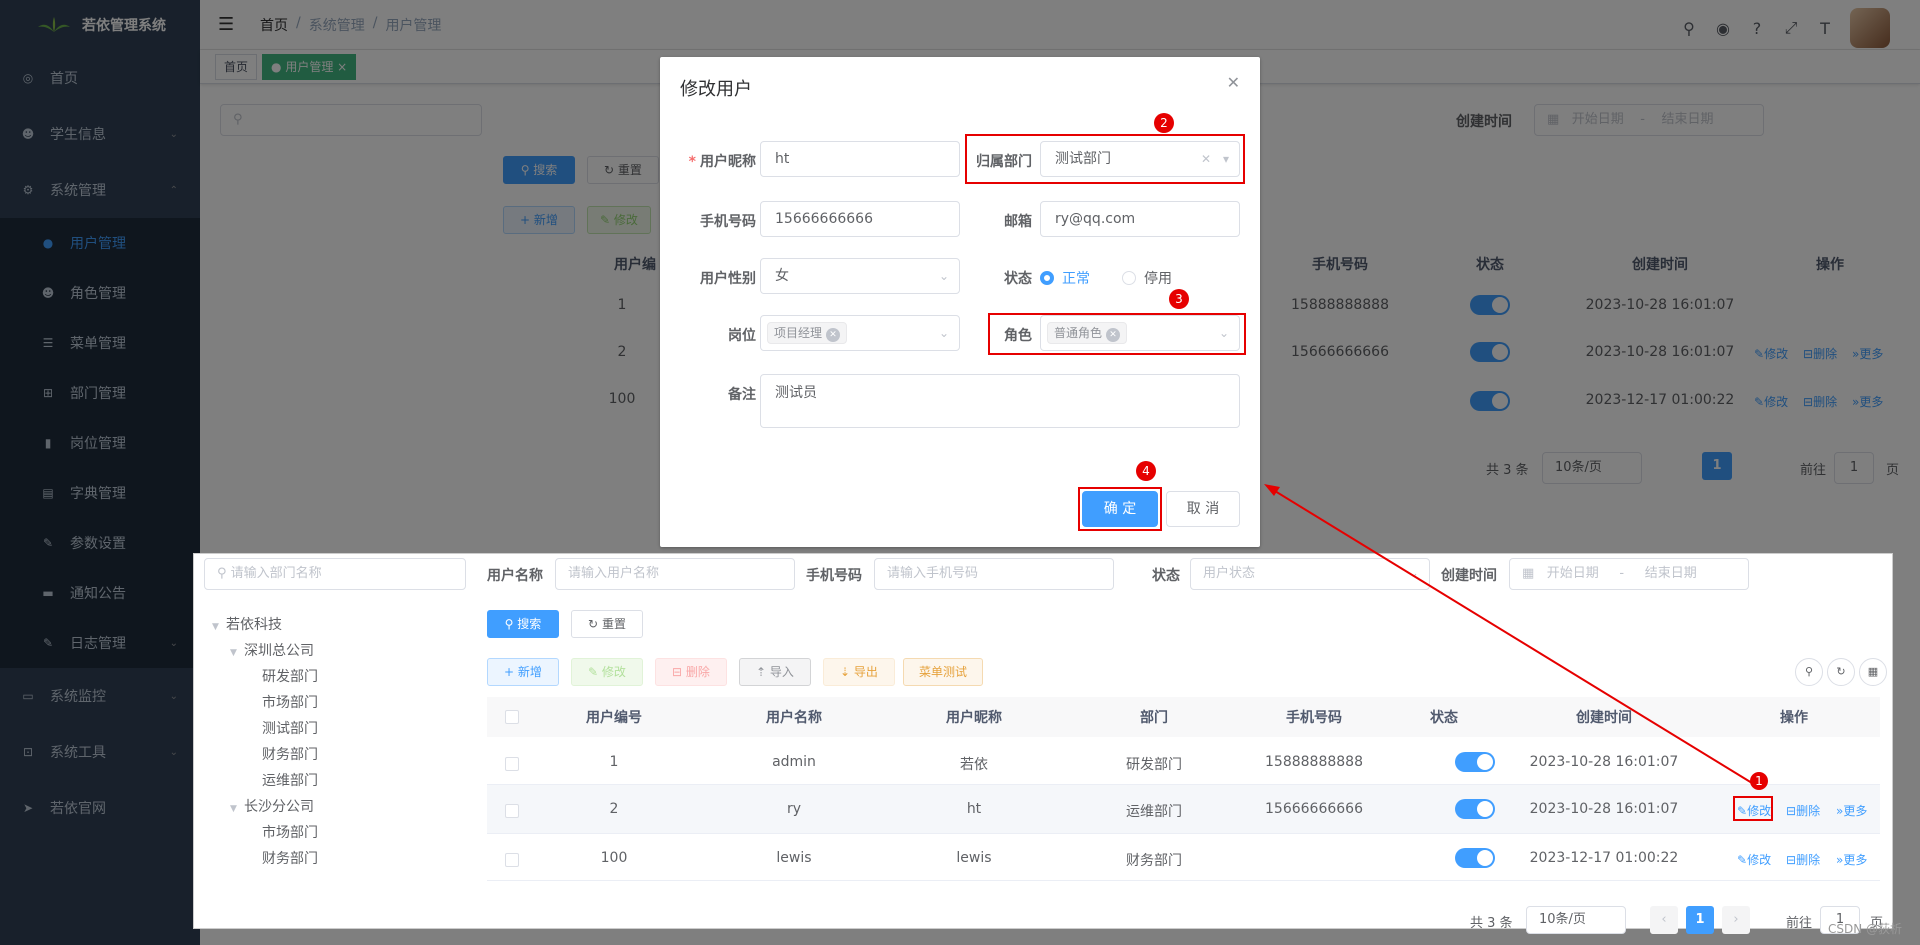 Image resolution: width=1920 pixels, height=945 pixels. Describe the element at coordinates (1508, 634) in the screenshot. I see `annotation-arrow` at that location.